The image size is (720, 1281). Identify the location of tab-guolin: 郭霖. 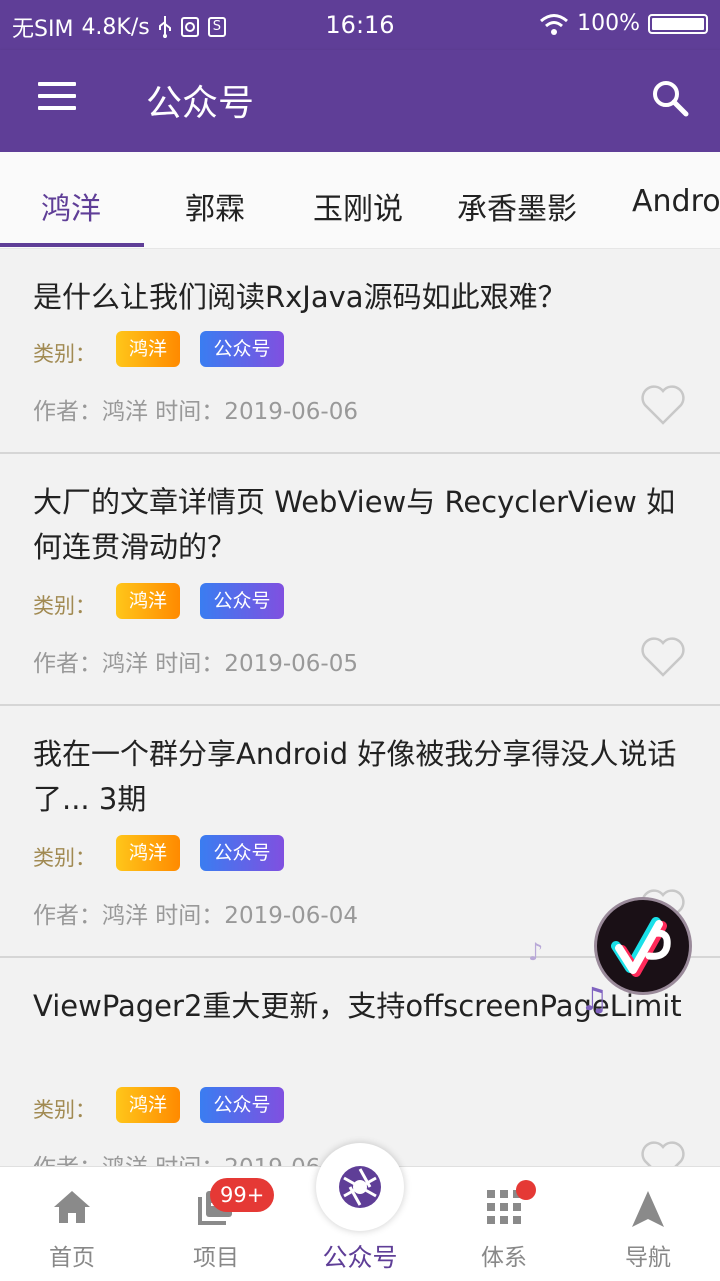
(215, 206).